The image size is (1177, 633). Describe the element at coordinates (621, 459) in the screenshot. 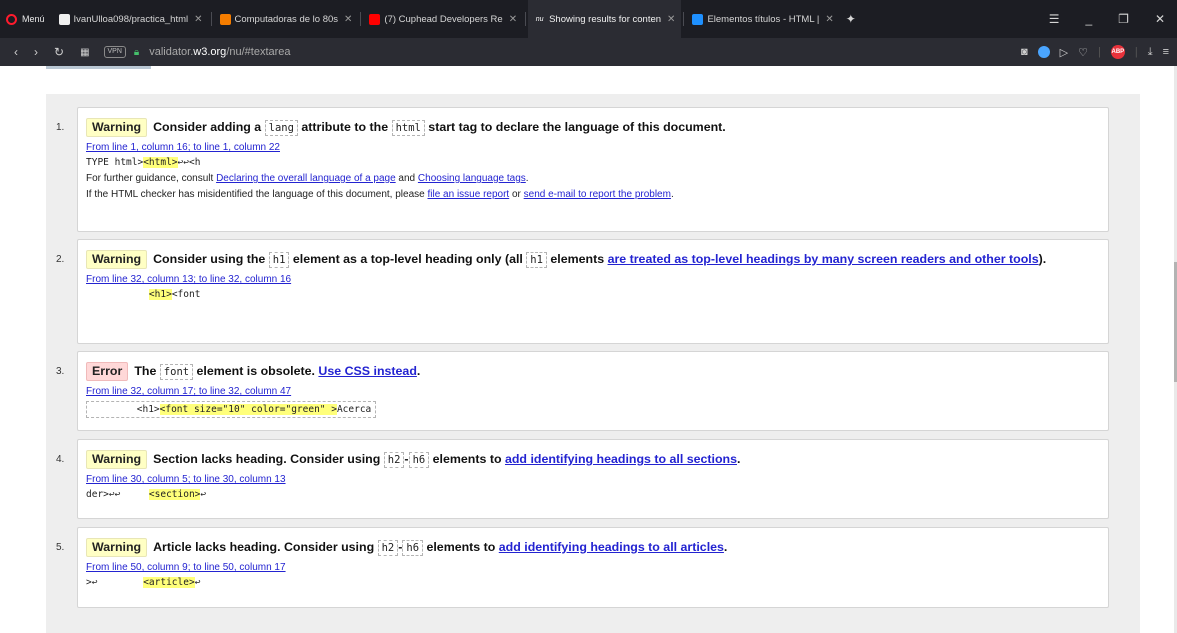

I see `doc-link: add identifying headings to all sections` at that location.